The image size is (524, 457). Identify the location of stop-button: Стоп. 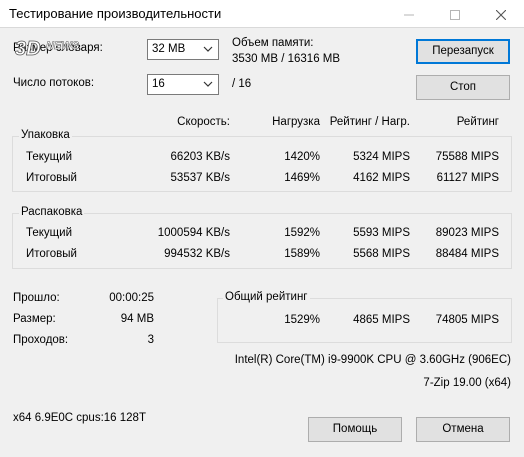
(463, 87).